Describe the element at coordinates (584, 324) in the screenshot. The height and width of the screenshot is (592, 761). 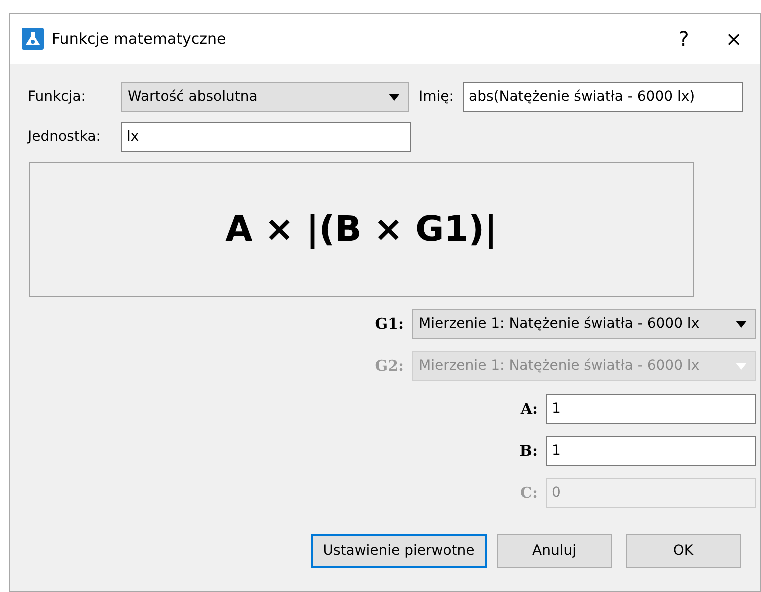
I see `source-dropdown: Mierzenie 1: Natężenie światła - 6000 lx` at that location.